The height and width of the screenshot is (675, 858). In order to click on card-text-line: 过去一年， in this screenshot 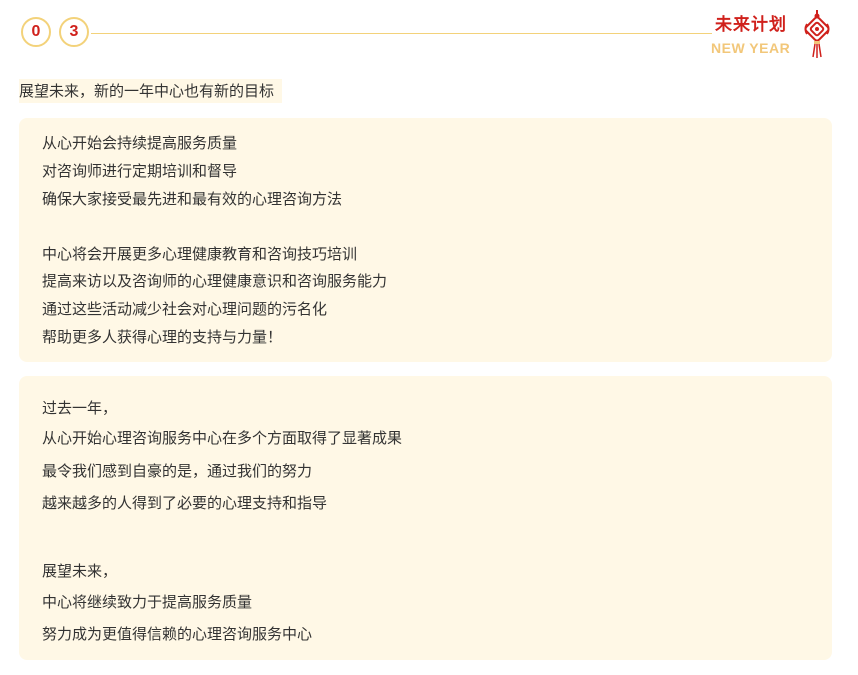, I will do `click(80, 408)`.